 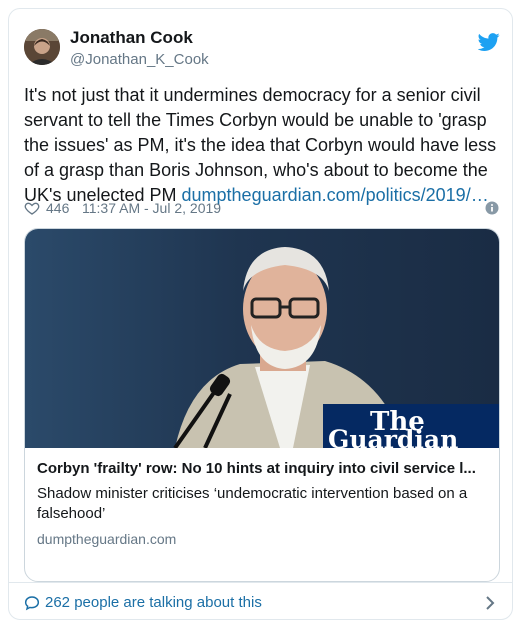 I want to click on talking-count: 262 people are talking about this, so click(x=153, y=602).